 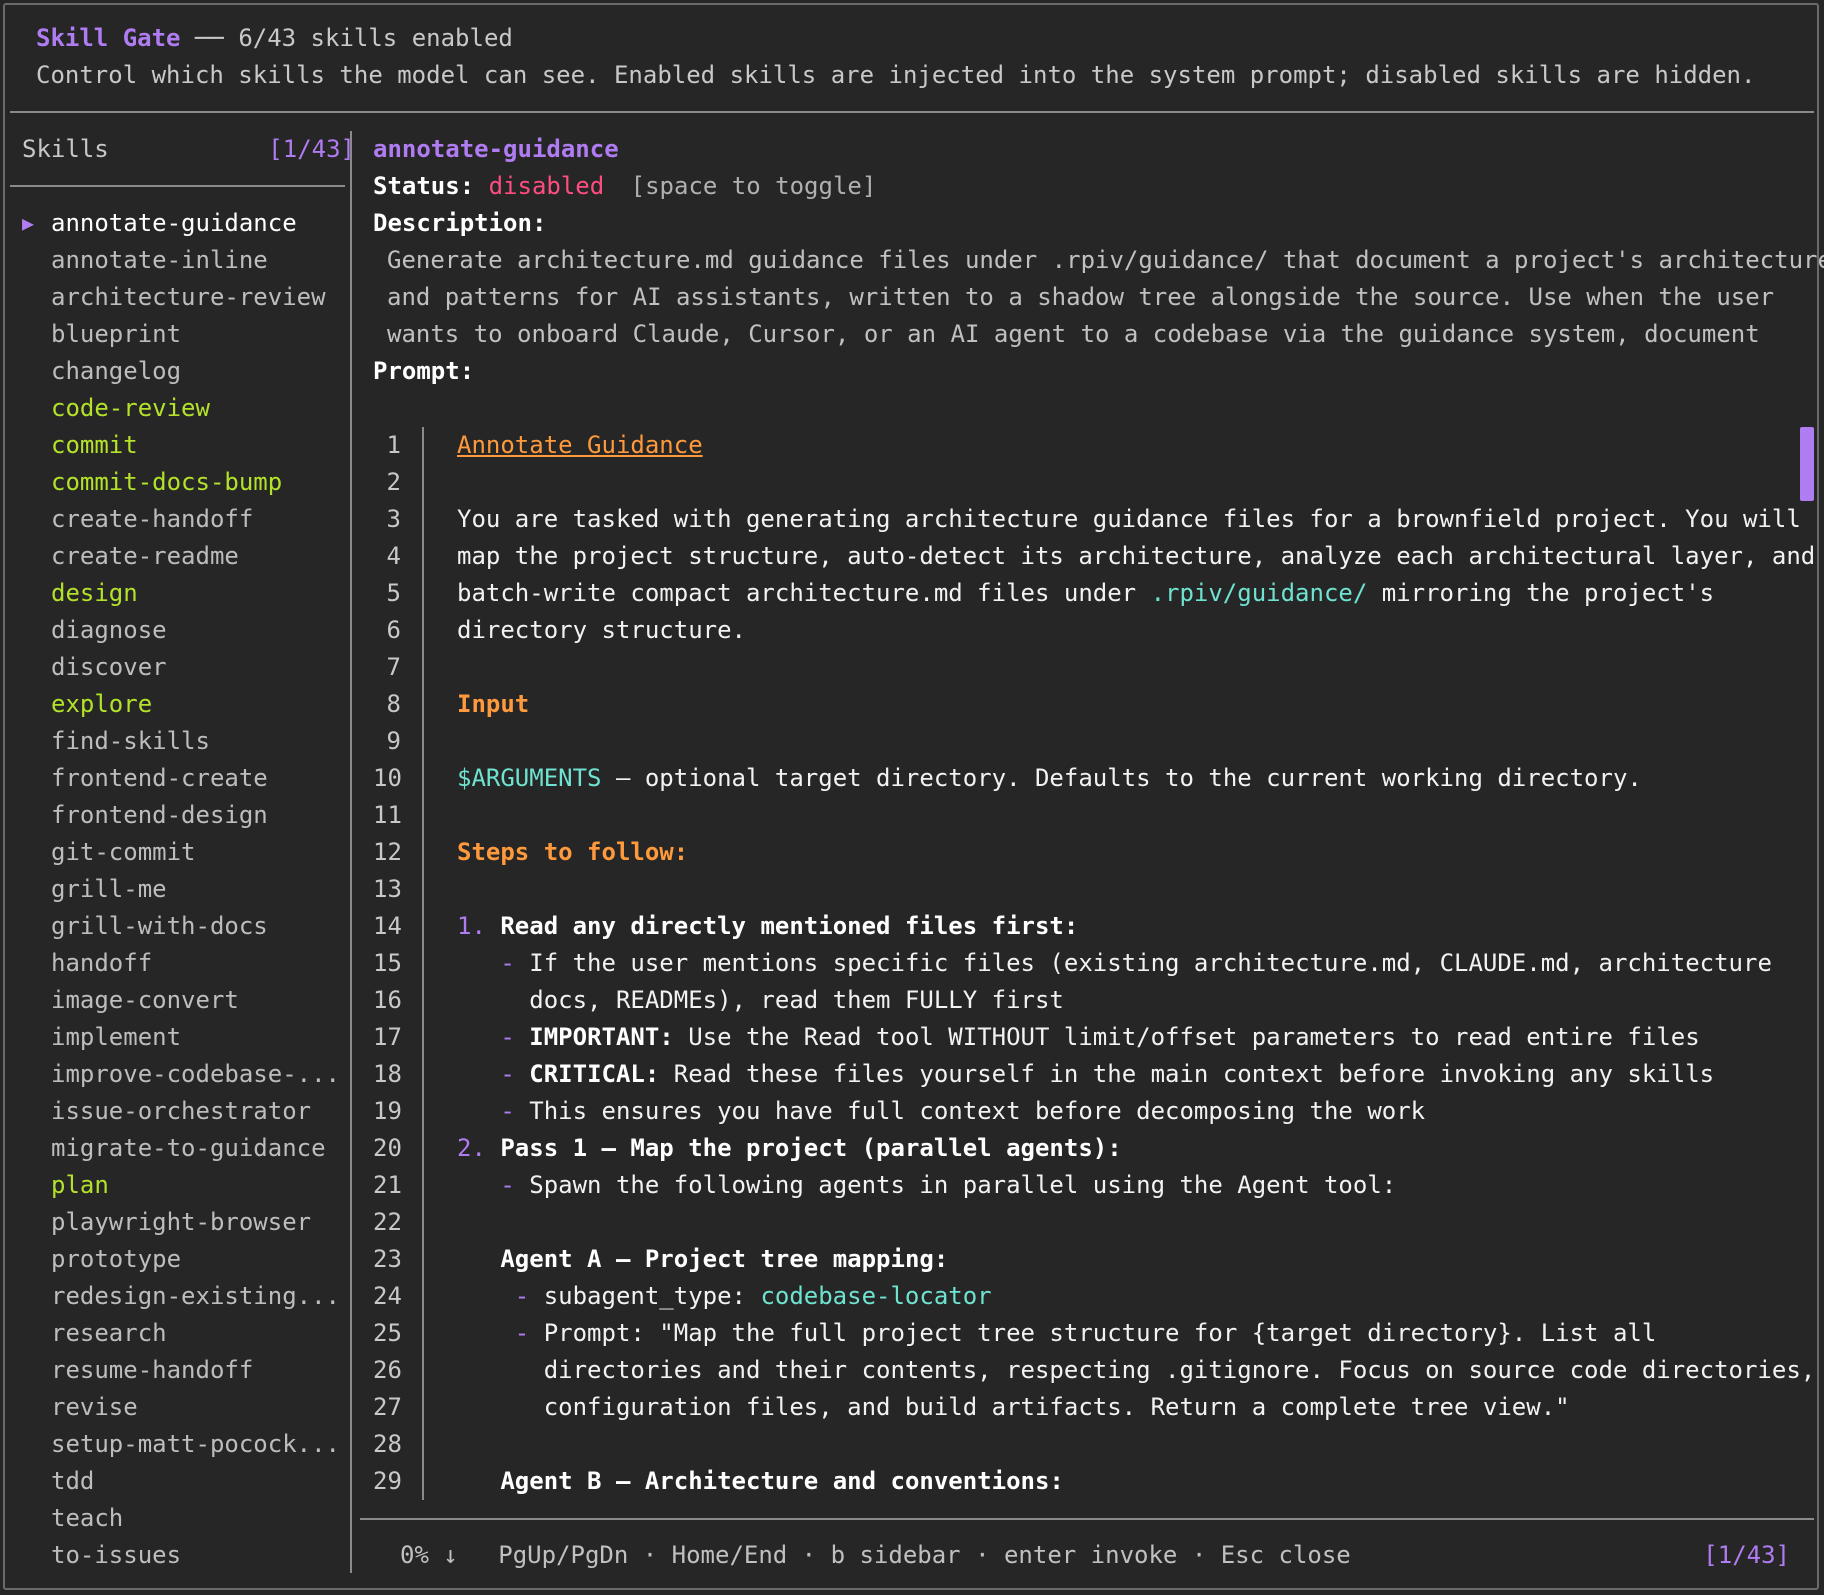 What do you see at coordinates (387, 926) in the screenshot?
I see `line-number: 14` at bounding box center [387, 926].